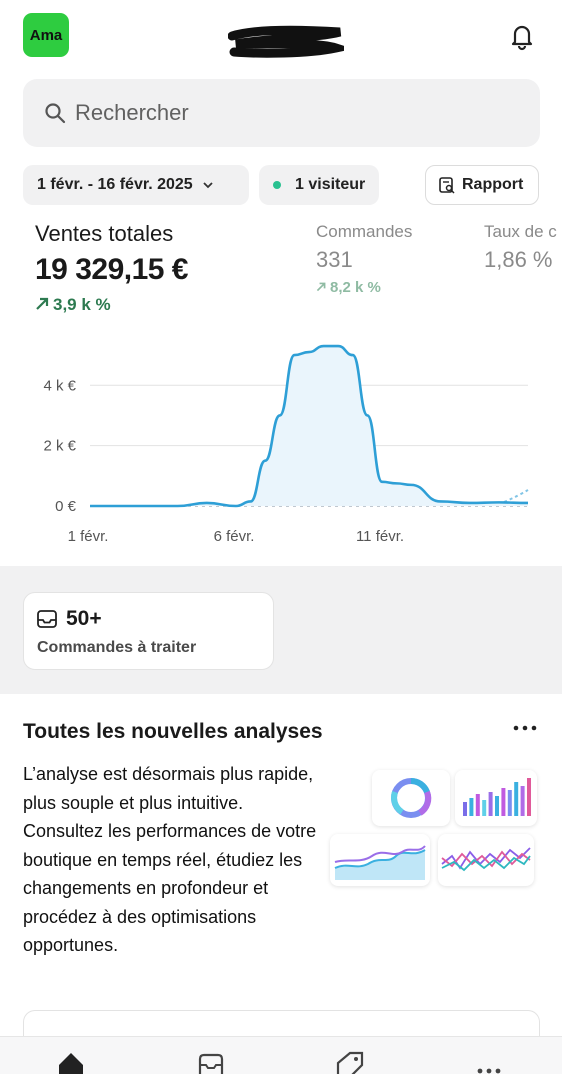  What do you see at coordinates (208, 185) in the screenshot?
I see `chevron-down-icon` at bounding box center [208, 185].